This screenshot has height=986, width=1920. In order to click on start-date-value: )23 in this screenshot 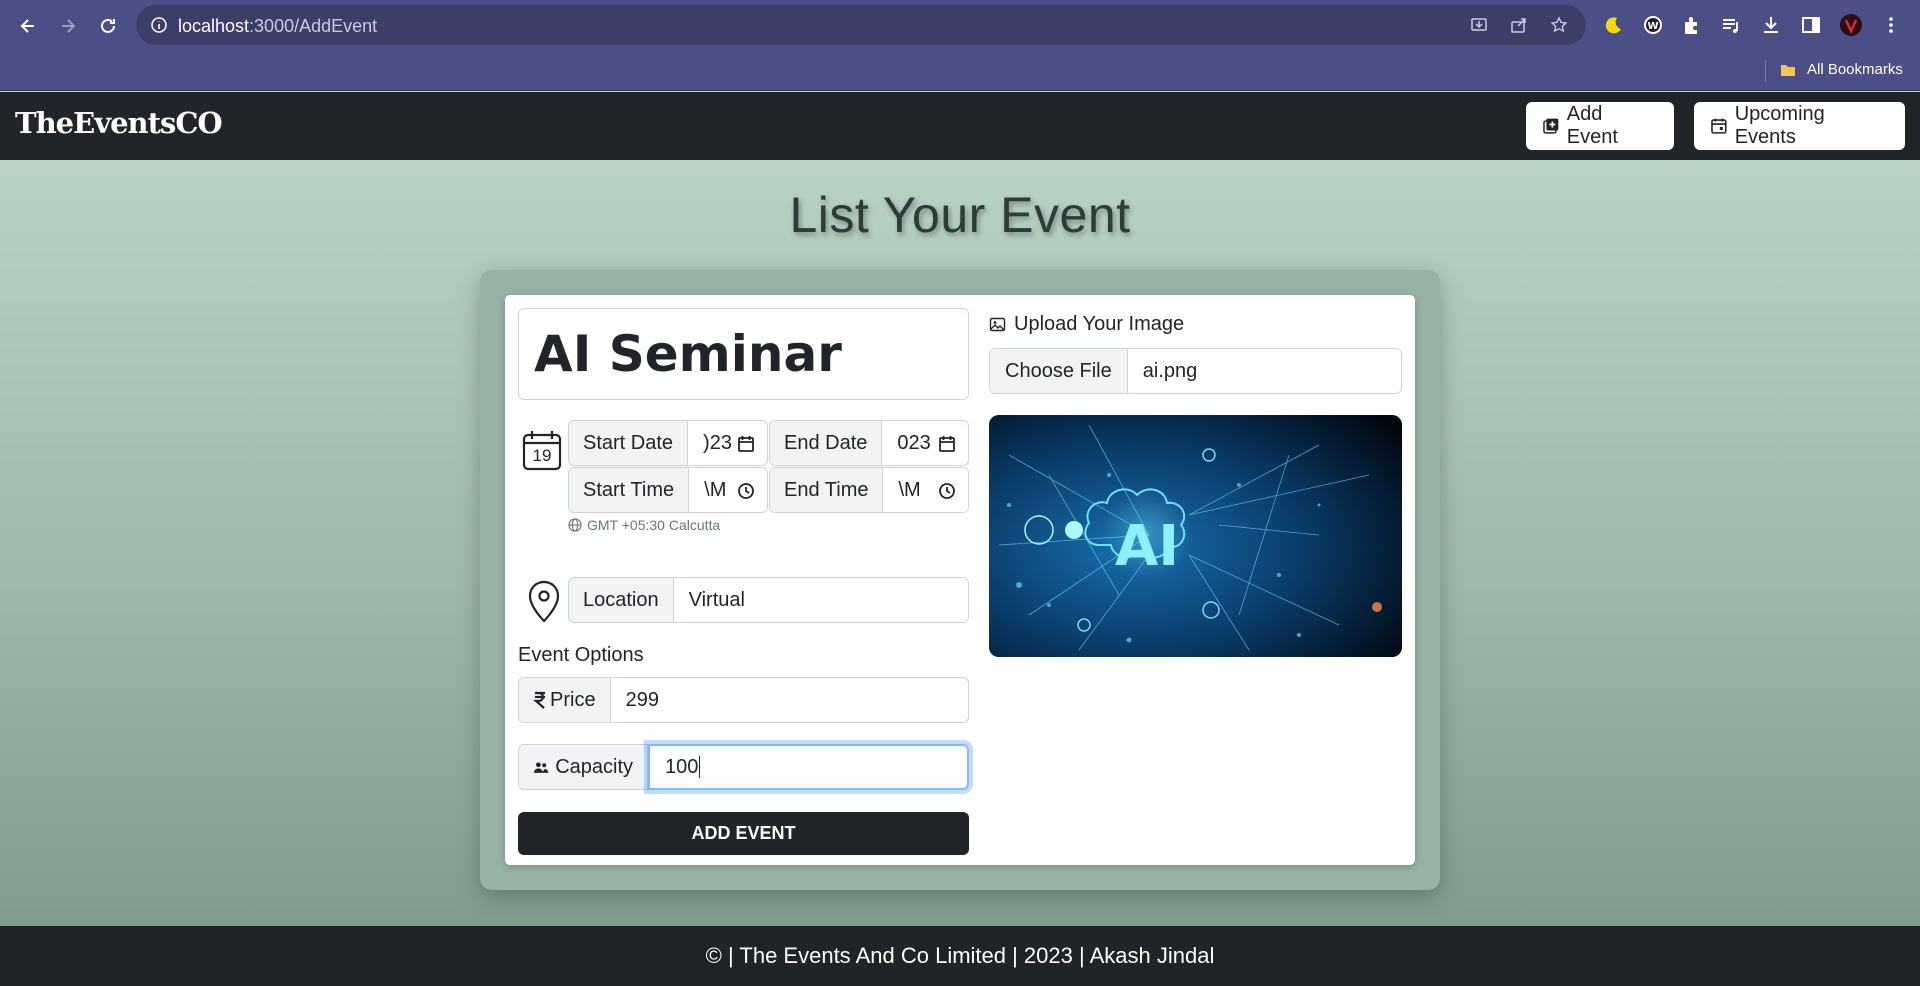, I will do `click(717, 442)`.